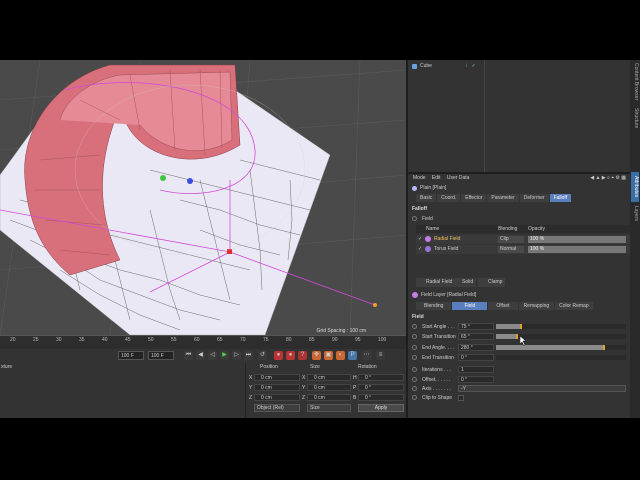 The width and height of the screenshot is (640, 480). Describe the element at coordinates (574, 306) in the screenshot. I see `tab-color-remap: Color Remap` at that location.